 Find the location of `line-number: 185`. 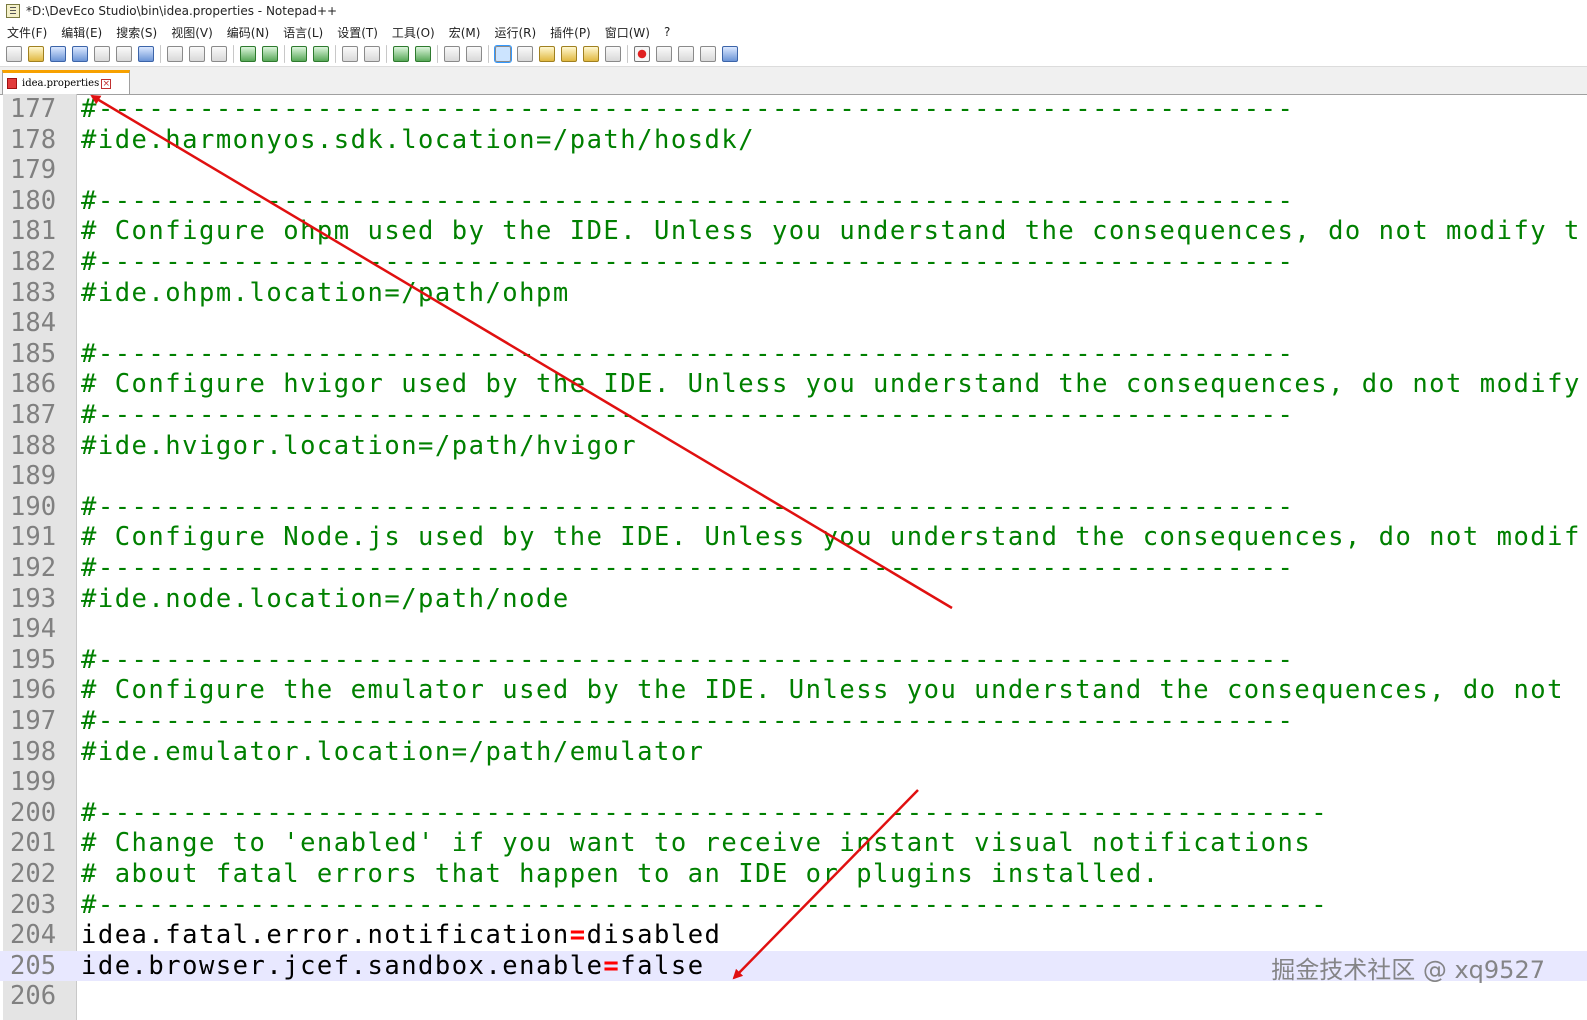

line-number: 185 is located at coordinates (33, 353).